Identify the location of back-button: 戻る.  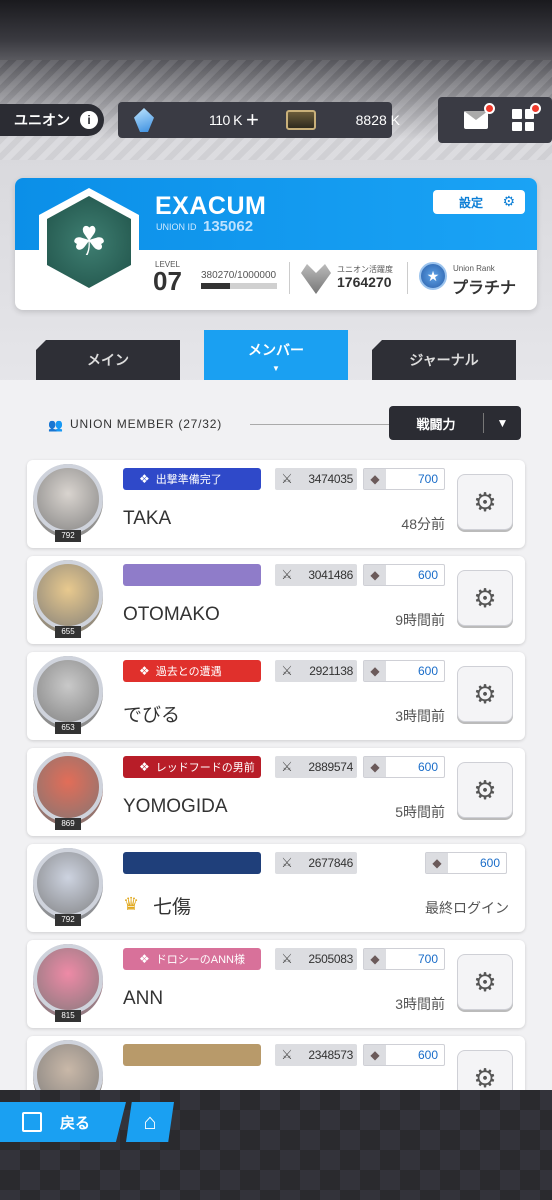
(63, 1122).